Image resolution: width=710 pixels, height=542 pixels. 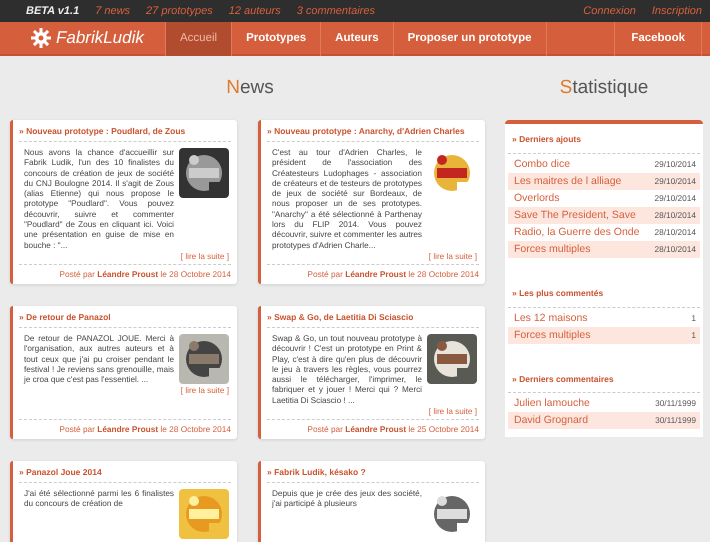 What do you see at coordinates (575, 215) in the screenshot?
I see `stats-link: Save The President, Save` at bounding box center [575, 215].